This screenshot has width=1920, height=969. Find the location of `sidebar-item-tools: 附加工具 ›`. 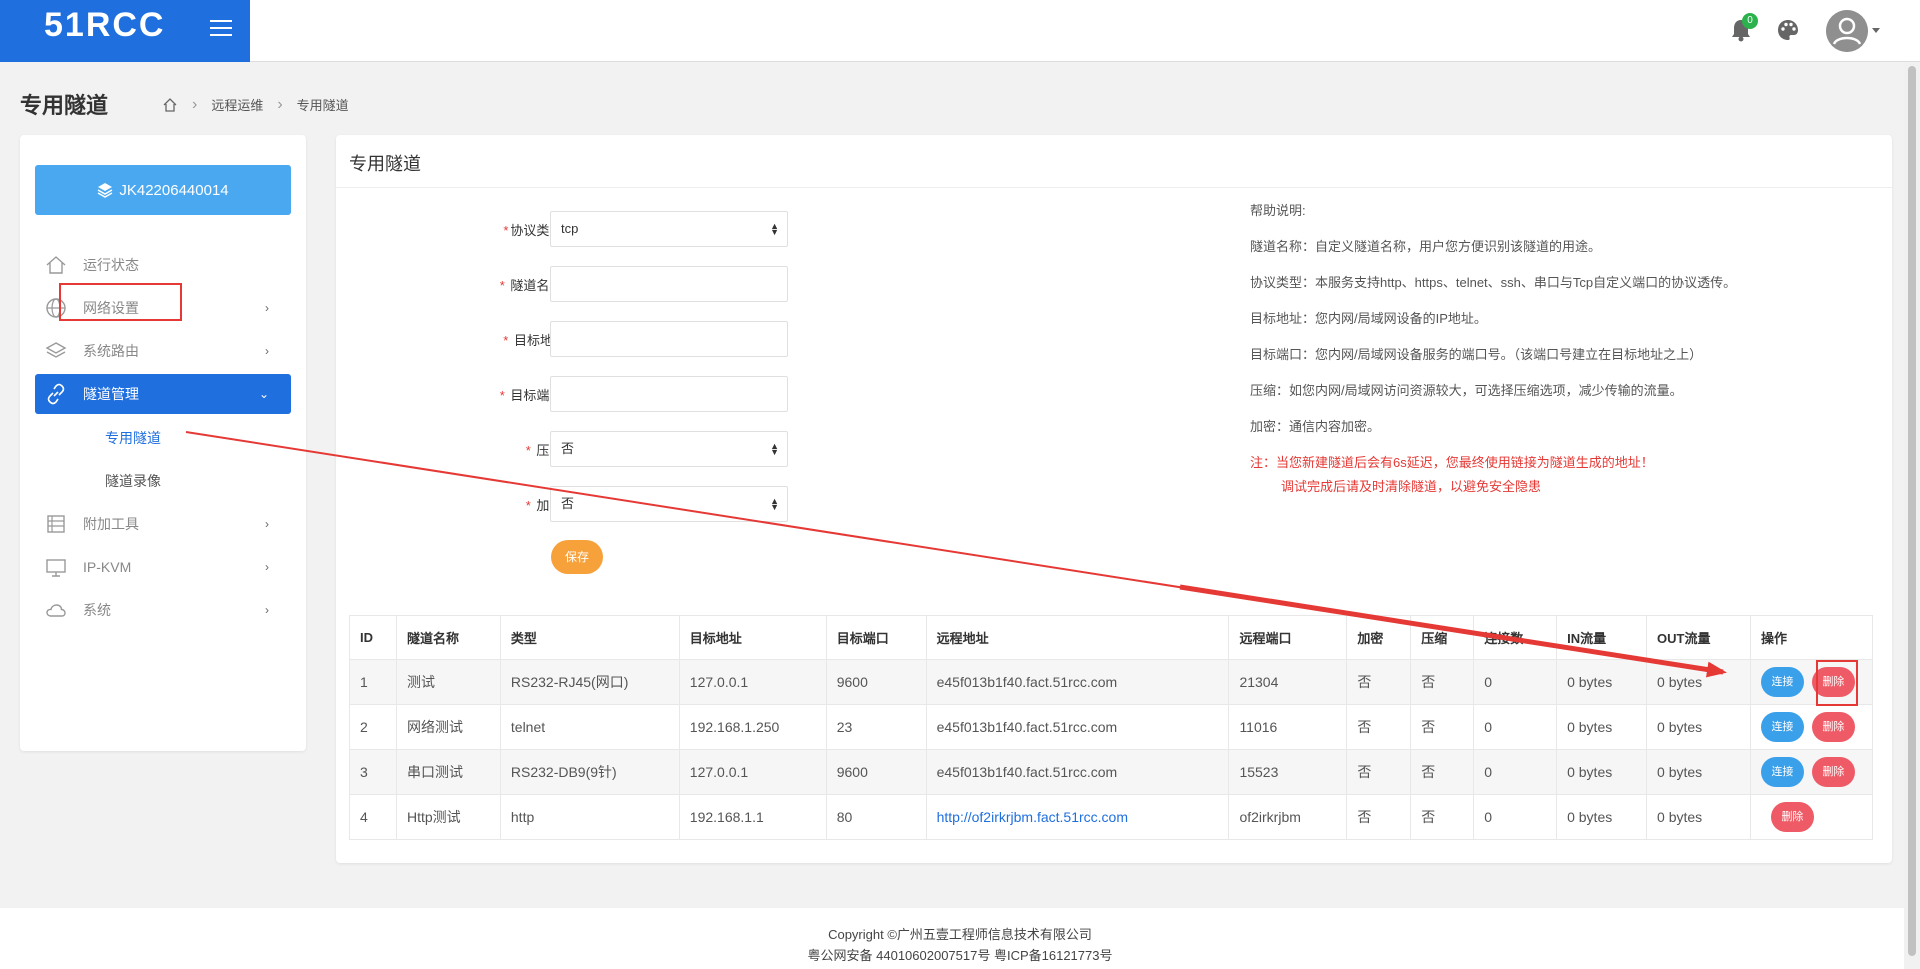

sidebar-item-tools: 附加工具 › is located at coordinates (163, 523).